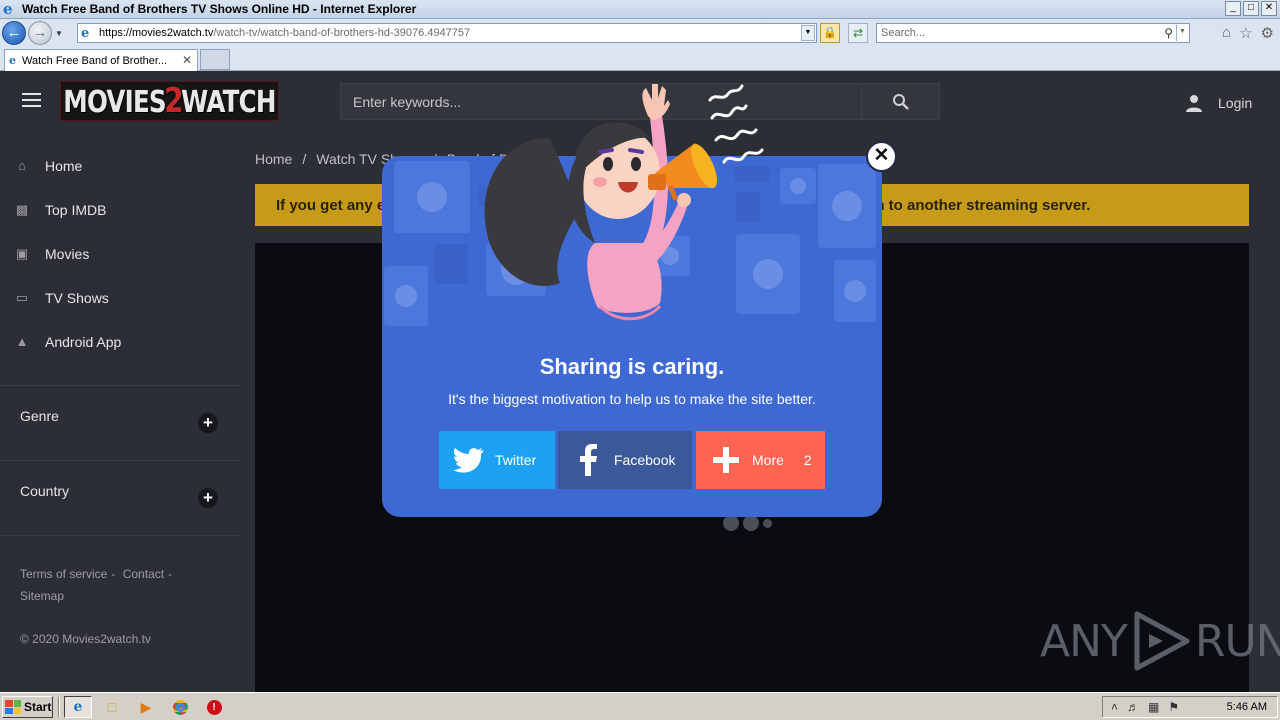  What do you see at coordinates (588, 460) in the screenshot?
I see `facebook-f-icon` at bounding box center [588, 460].